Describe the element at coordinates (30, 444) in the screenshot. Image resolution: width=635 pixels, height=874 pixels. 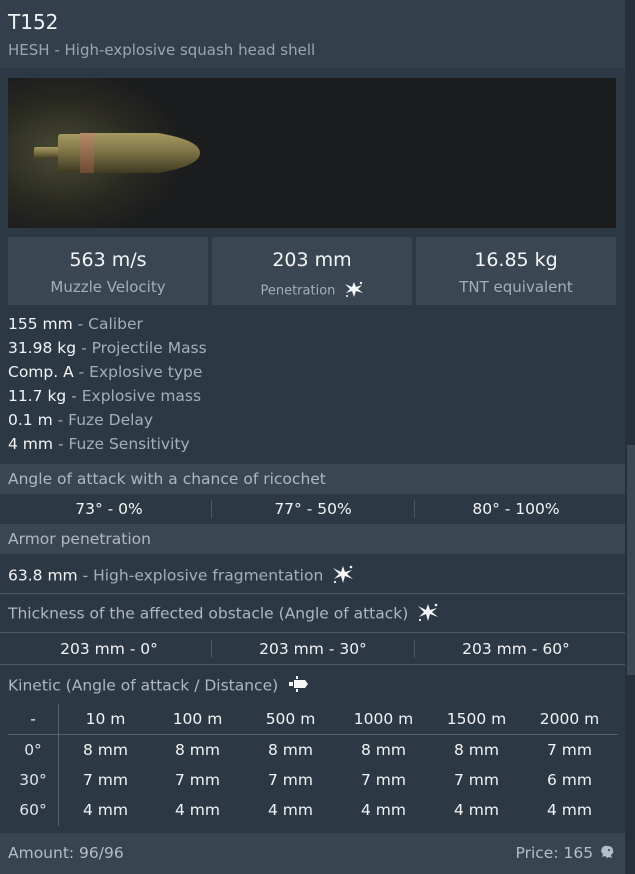
I see `prop-value: 4 mm` at that location.